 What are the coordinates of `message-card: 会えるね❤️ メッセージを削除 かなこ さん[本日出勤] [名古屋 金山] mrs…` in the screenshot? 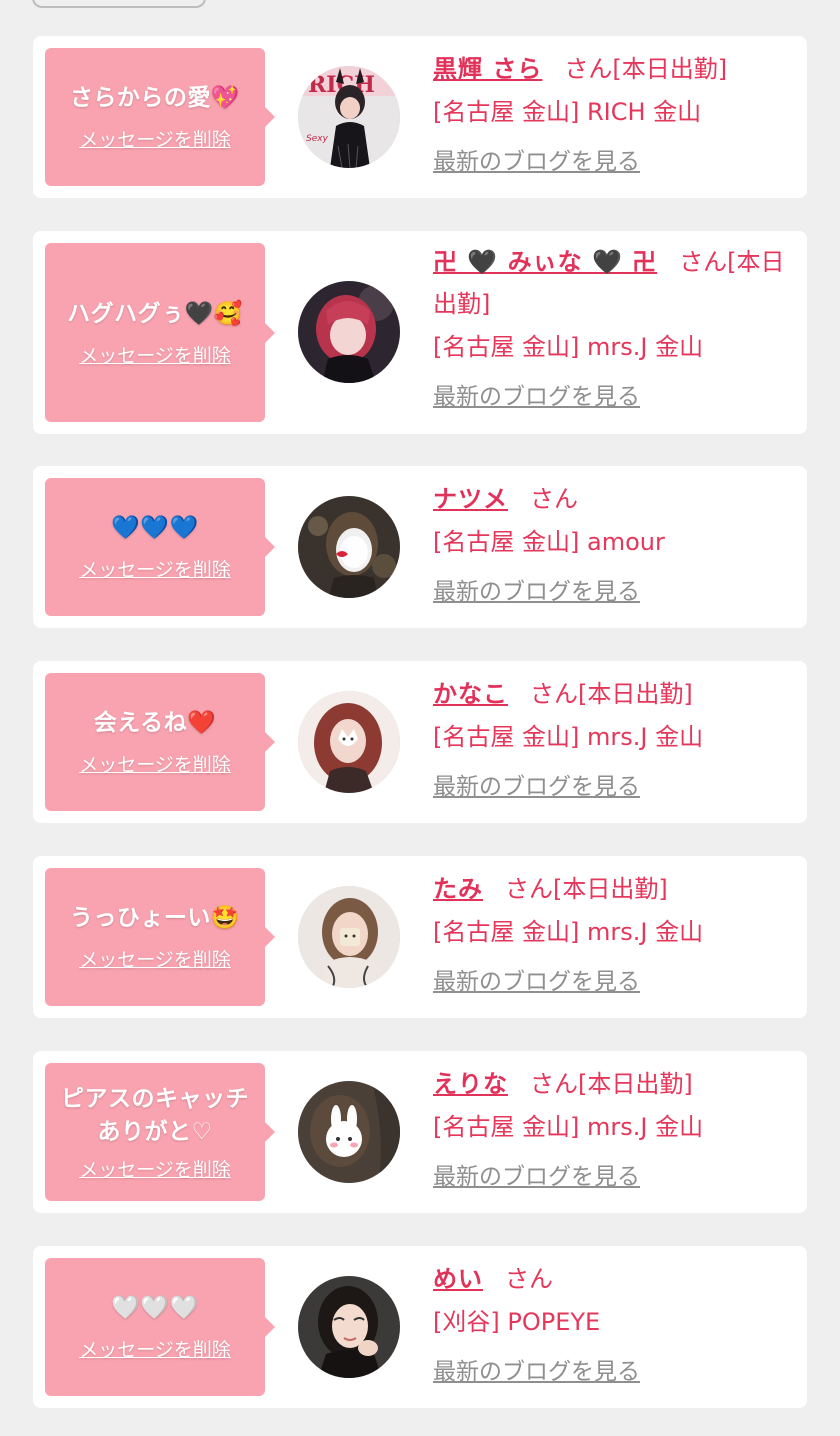 It's located at (420, 742).